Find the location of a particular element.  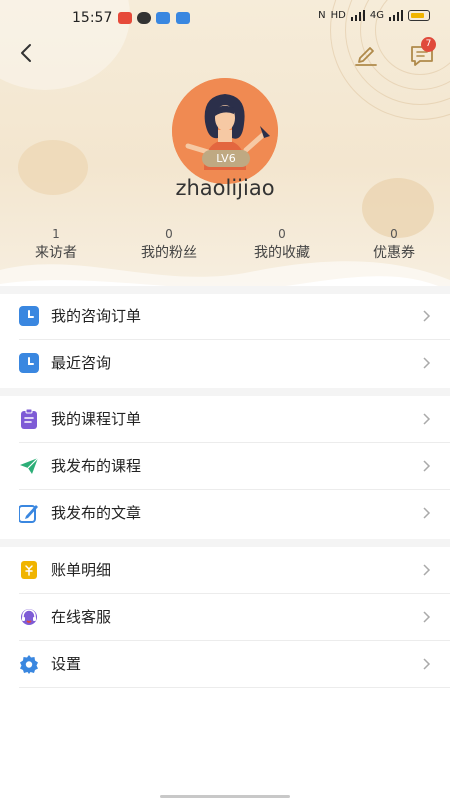

menu-item-label: 我发布的课程 is located at coordinates (96, 466).